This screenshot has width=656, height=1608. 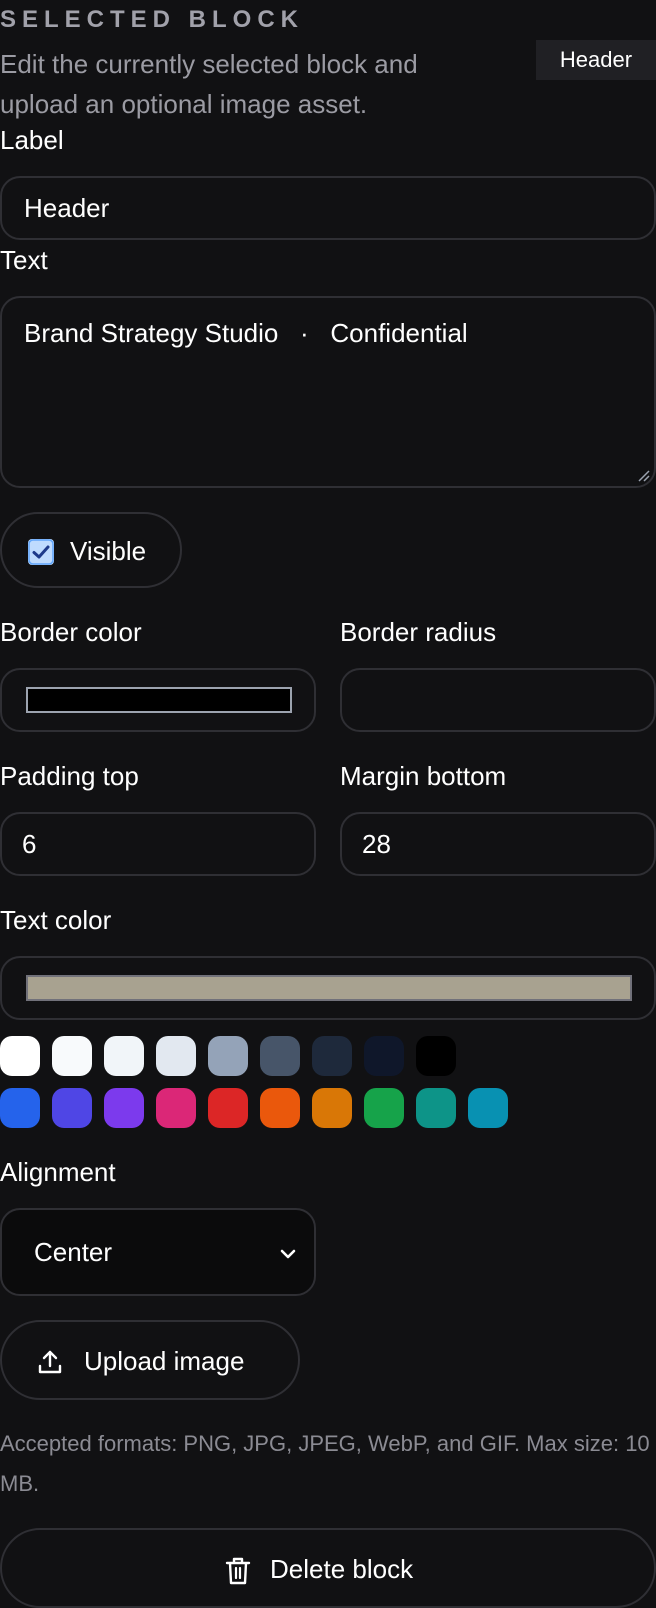 What do you see at coordinates (58, 1172) in the screenshot?
I see `alignment-label: Alignment` at bounding box center [58, 1172].